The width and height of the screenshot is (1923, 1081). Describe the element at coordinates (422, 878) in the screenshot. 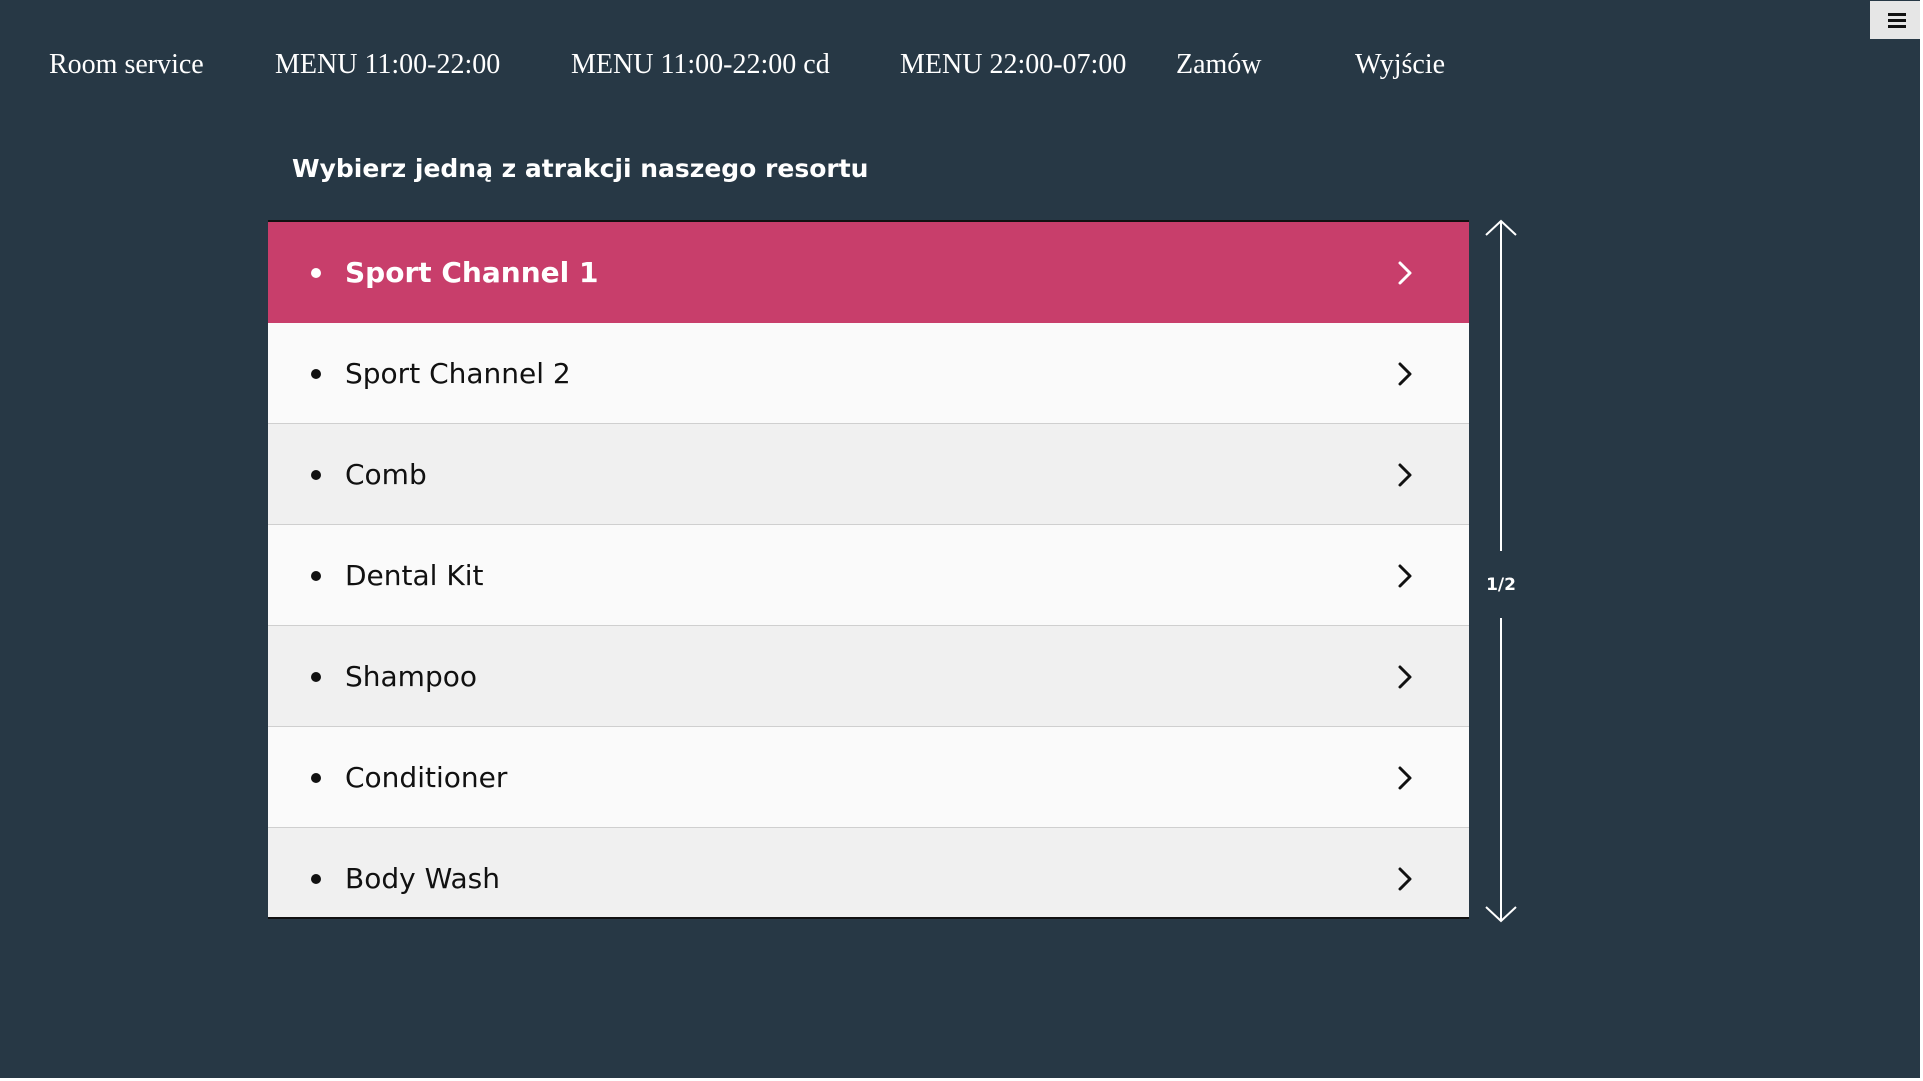

I see `list-item-label: Body Wash` at that location.